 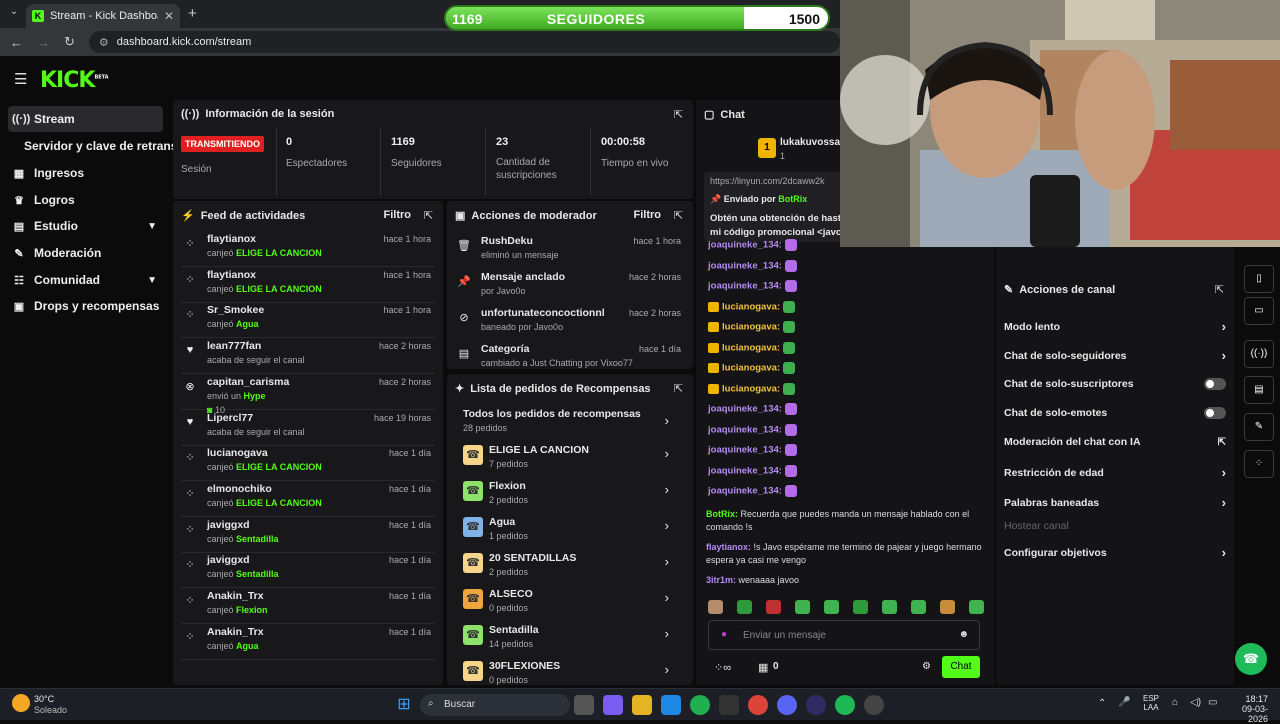 I want to click on windows-start-icon: ⊞, so click(x=404, y=705).